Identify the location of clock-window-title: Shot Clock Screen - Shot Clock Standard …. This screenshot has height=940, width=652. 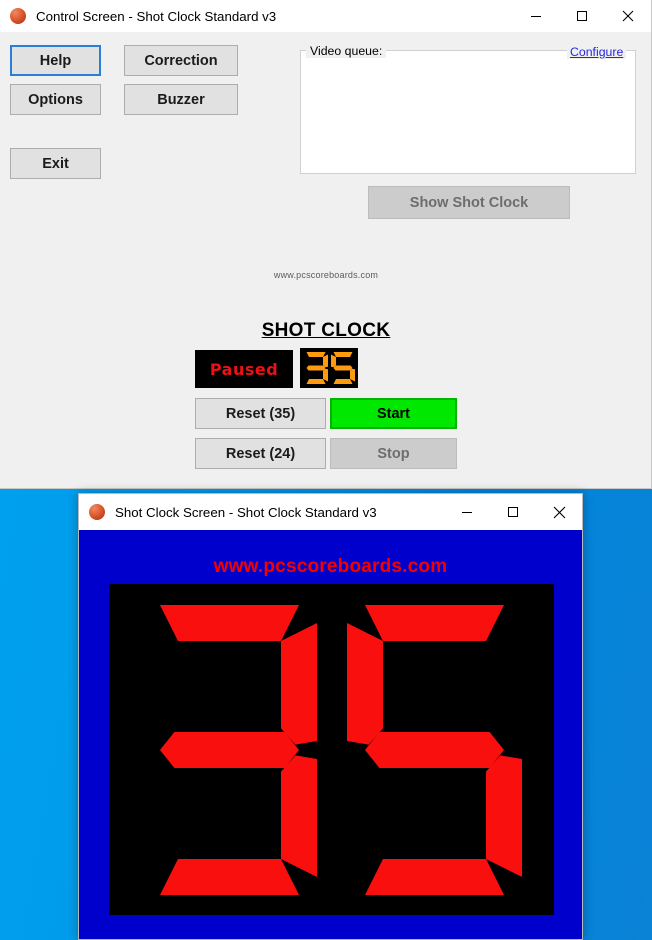
(246, 512).